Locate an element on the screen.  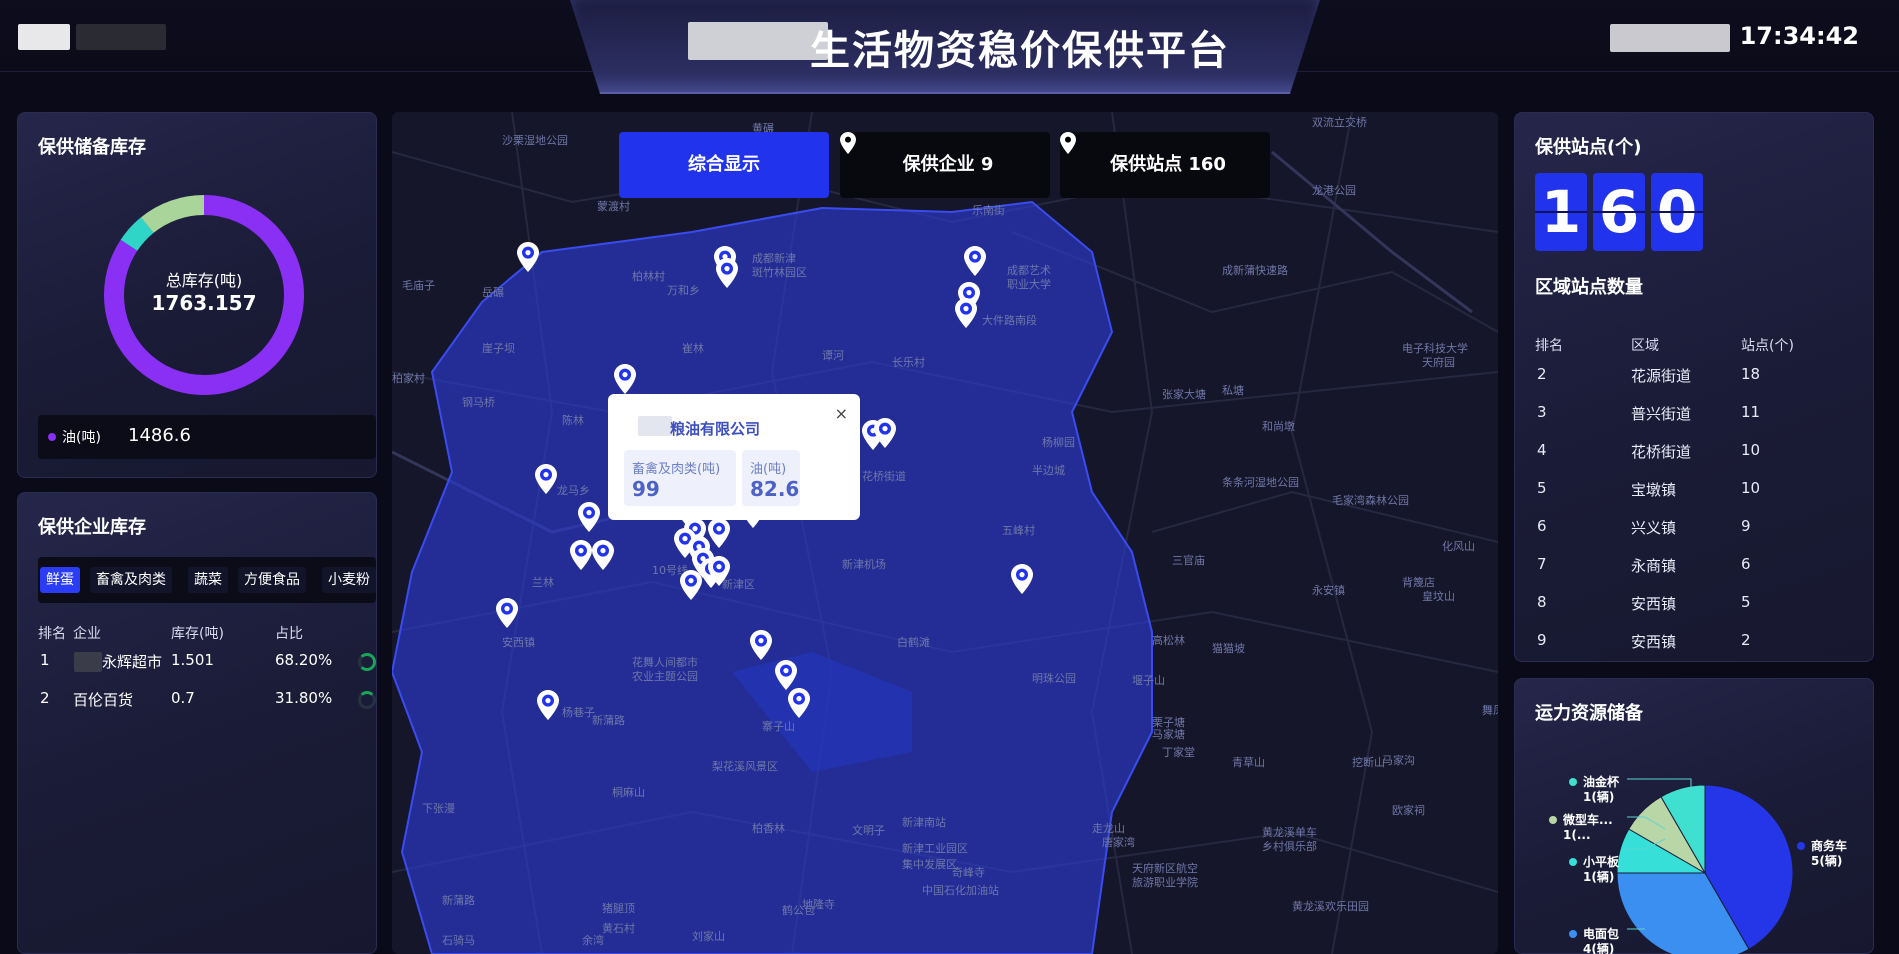
inventory-donut-chart: 总库存(吨) 1763.157 is located at coordinates (204, 295).